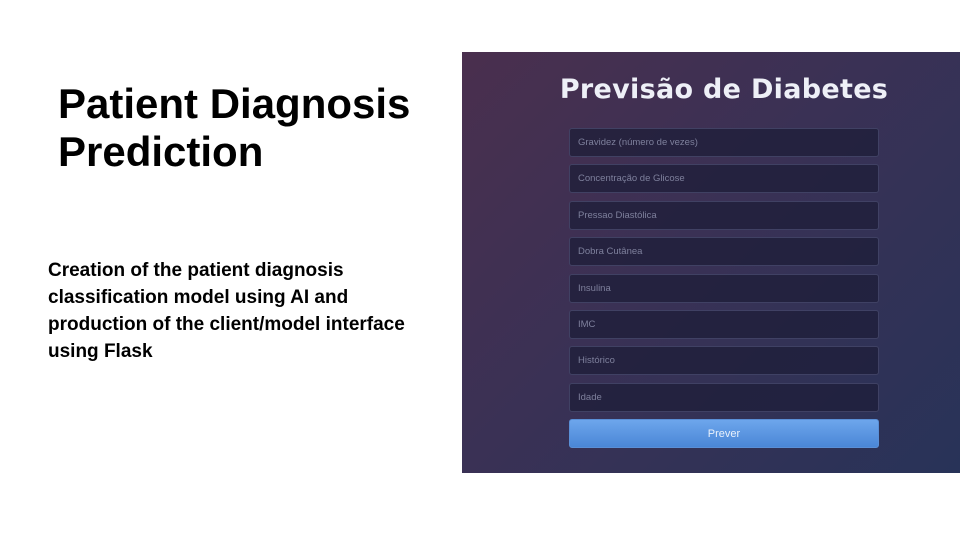 The image size is (960, 540). Describe the element at coordinates (724, 215) in the screenshot. I see `blood-pressure-input` at that location.